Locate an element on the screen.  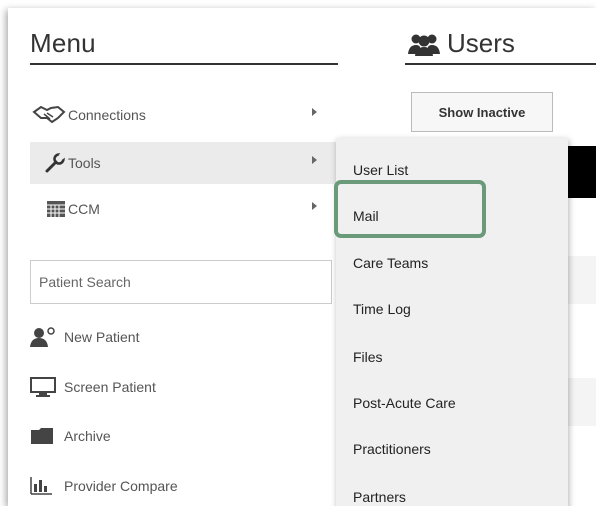
submenu-item-mail: Mail is located at coordinates (366, 216).